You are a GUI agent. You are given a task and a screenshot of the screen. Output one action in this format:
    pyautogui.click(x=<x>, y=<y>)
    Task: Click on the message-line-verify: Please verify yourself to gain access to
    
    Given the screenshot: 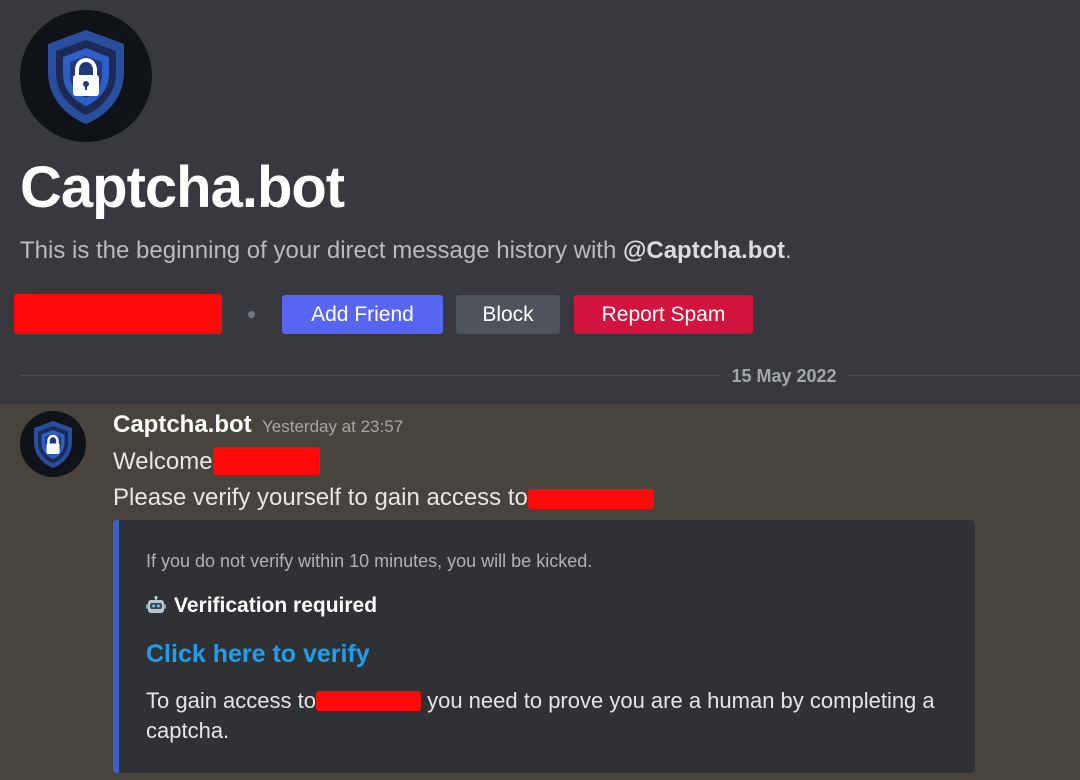 What is the action you would take?
    pyautogui.click(x=383, y=498)
    